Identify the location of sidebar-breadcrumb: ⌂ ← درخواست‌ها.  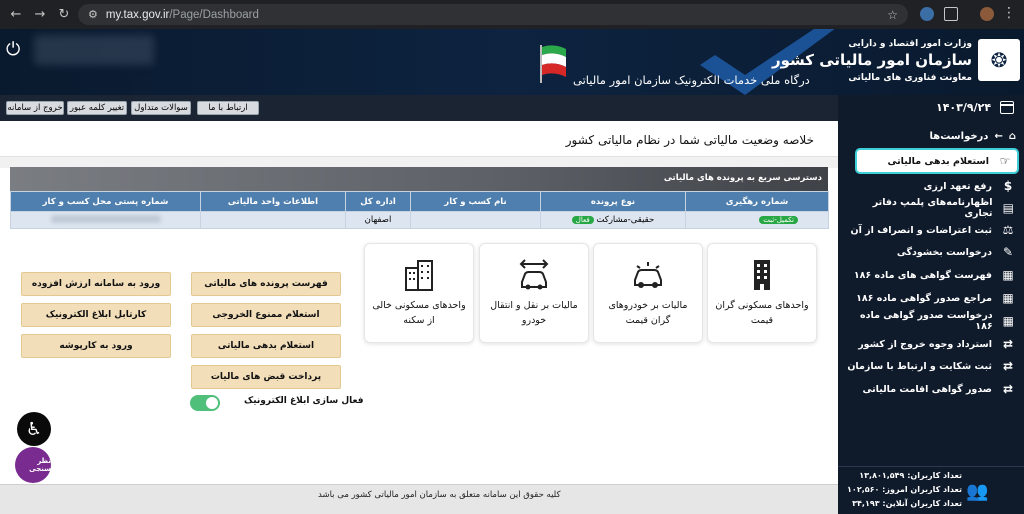
(931, 136).